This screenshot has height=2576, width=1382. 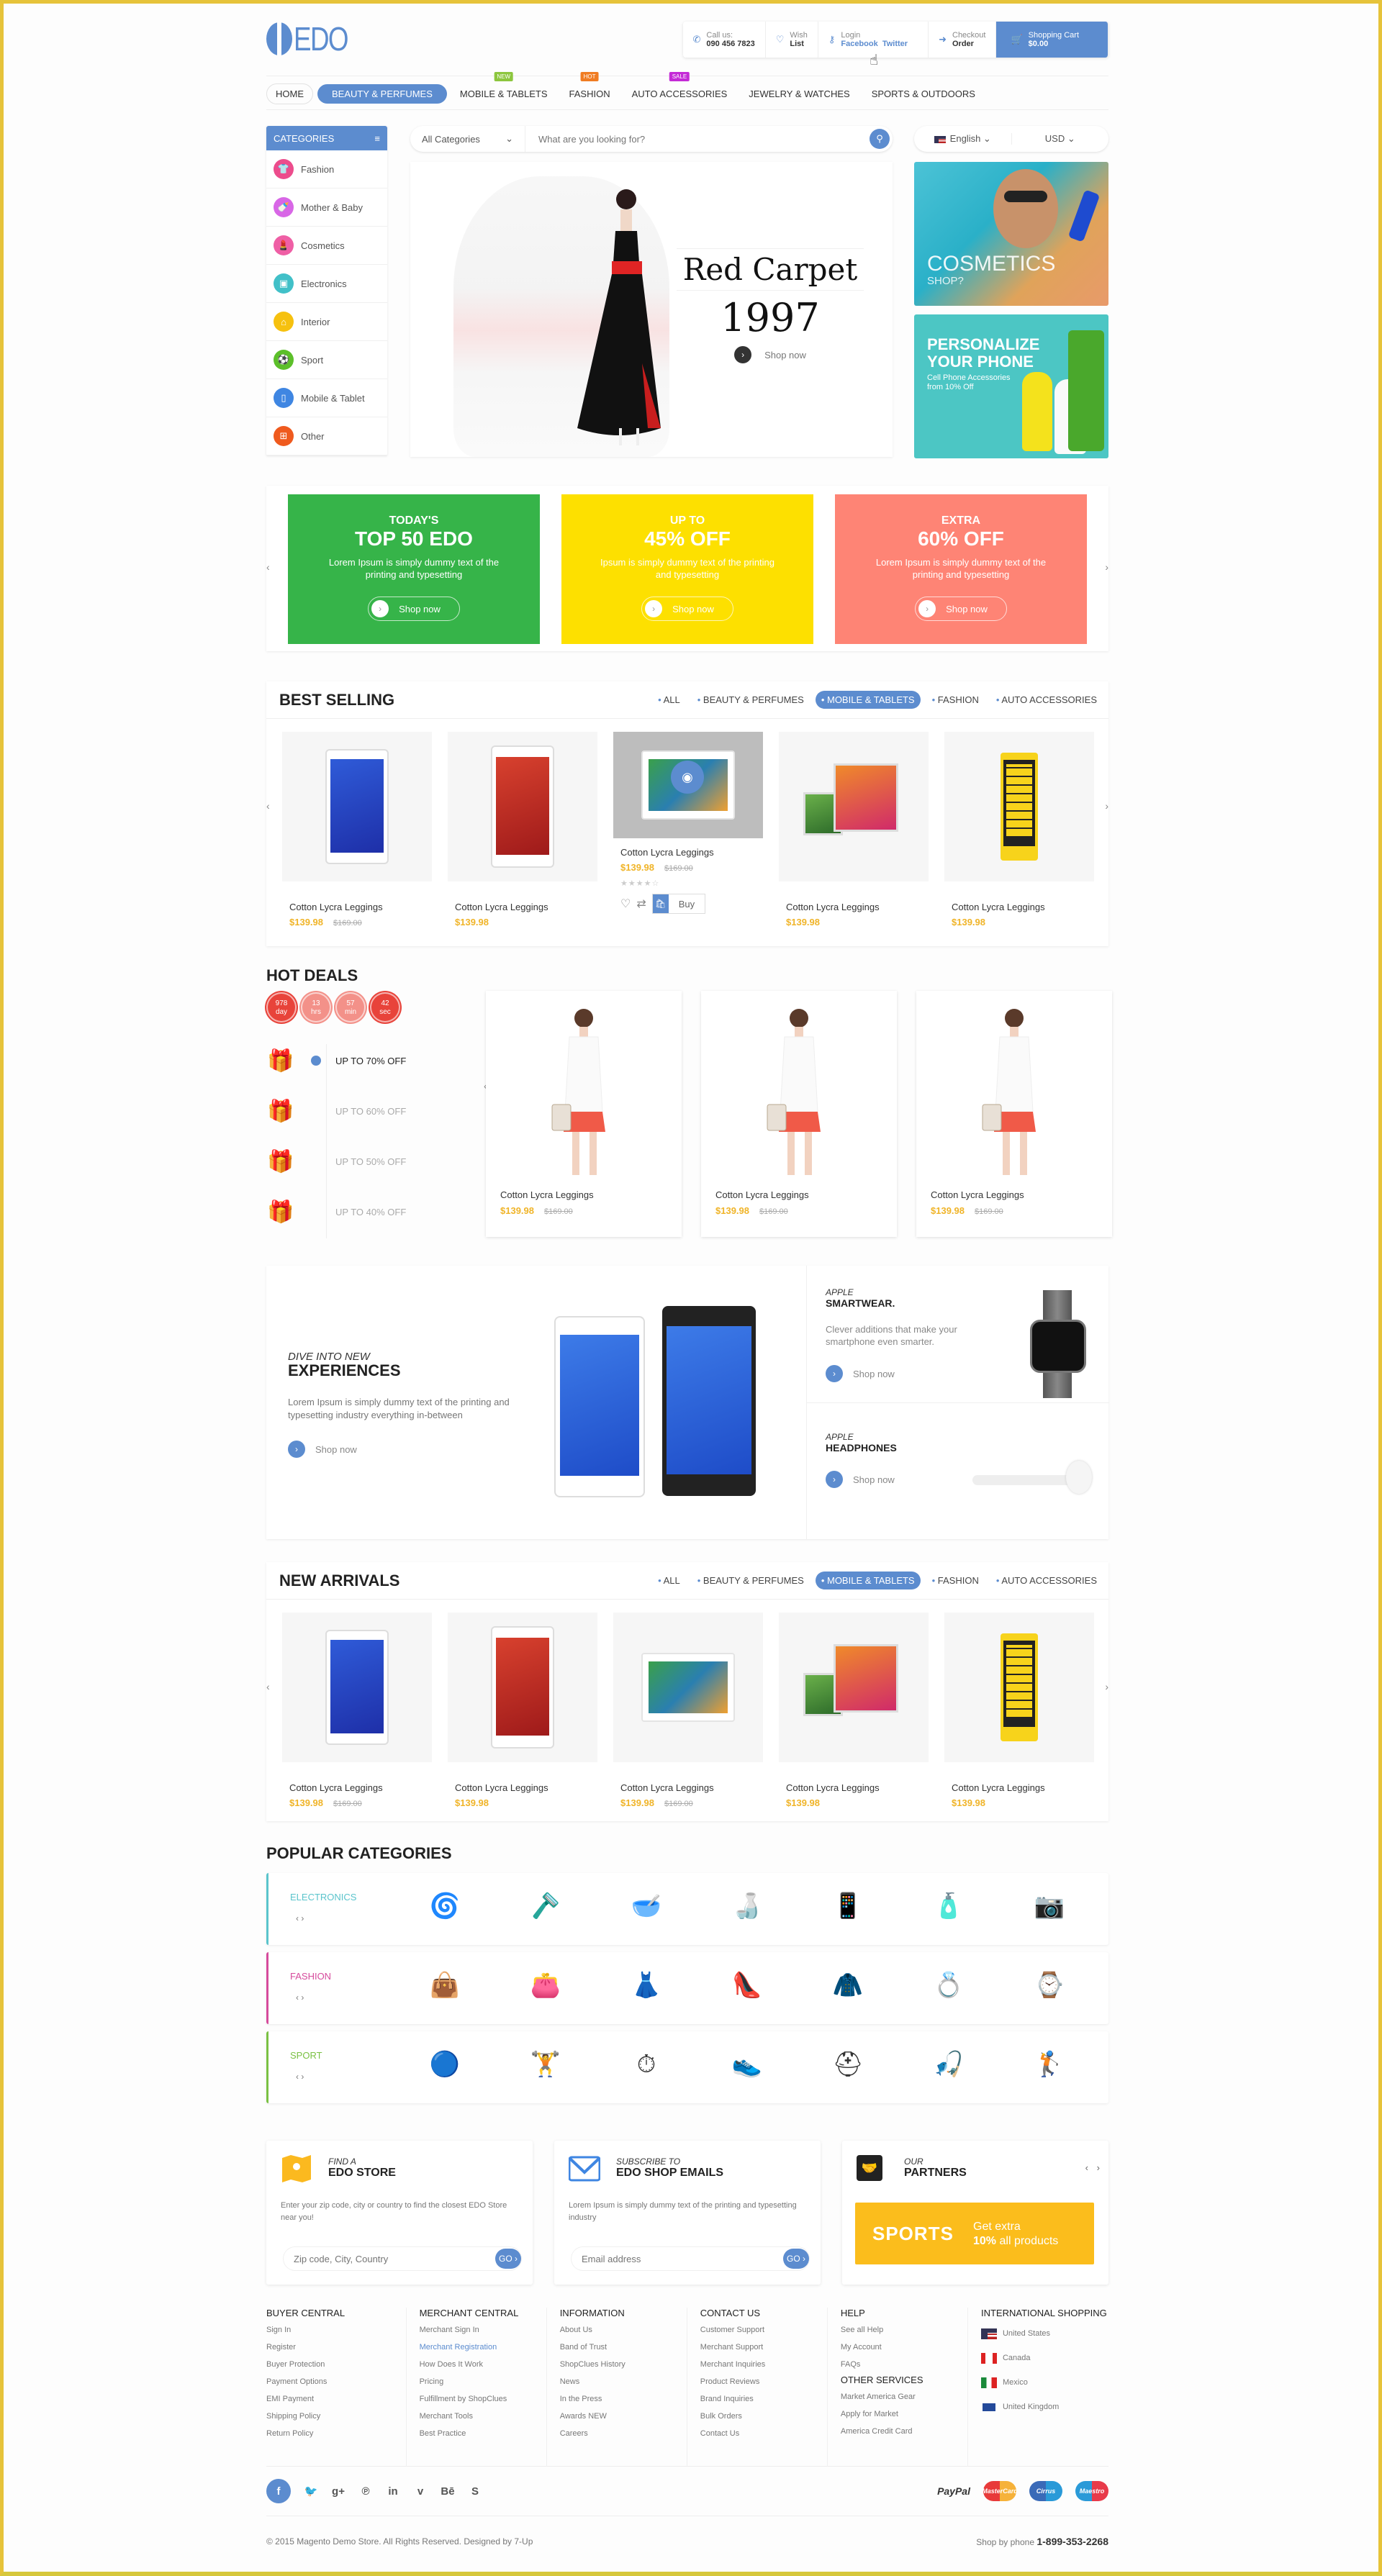 I want to click on footer-link-market-america-gear: Market America Gear, so click(x=904, y=2396).